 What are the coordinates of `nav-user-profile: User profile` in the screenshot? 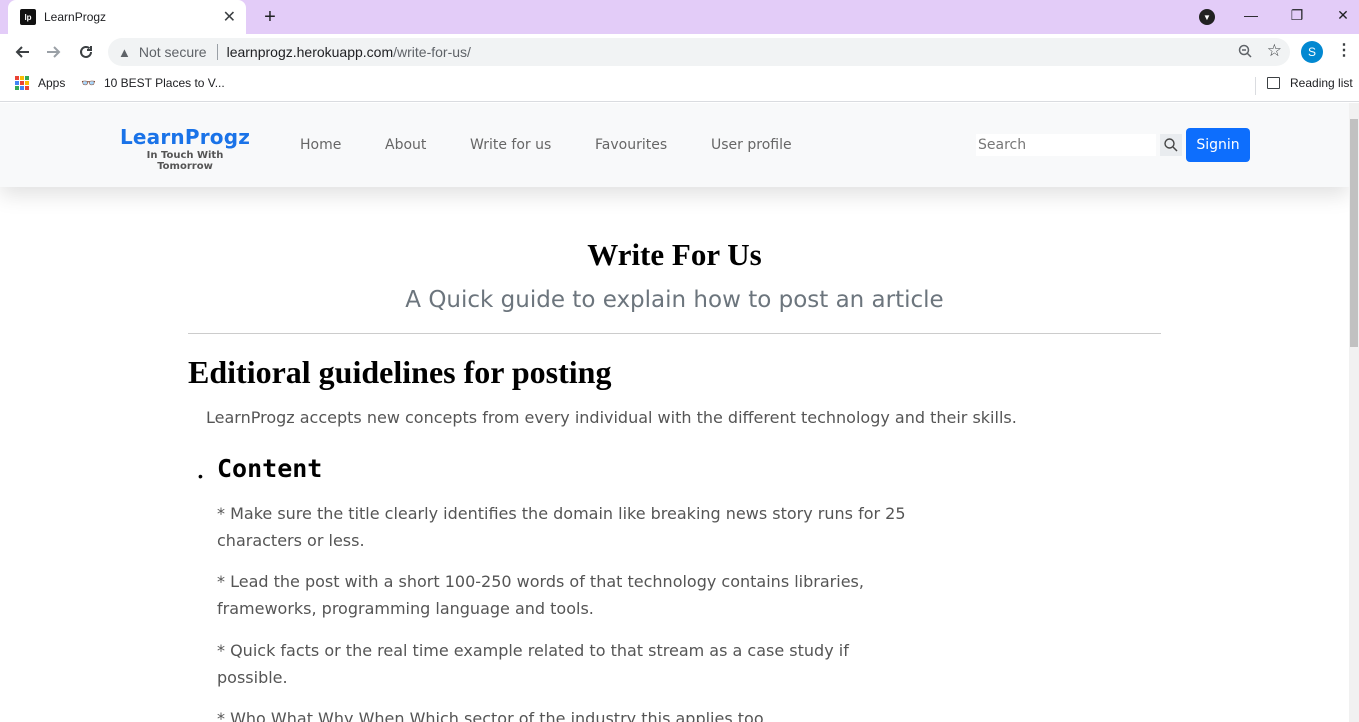 It's located at (751, 145).